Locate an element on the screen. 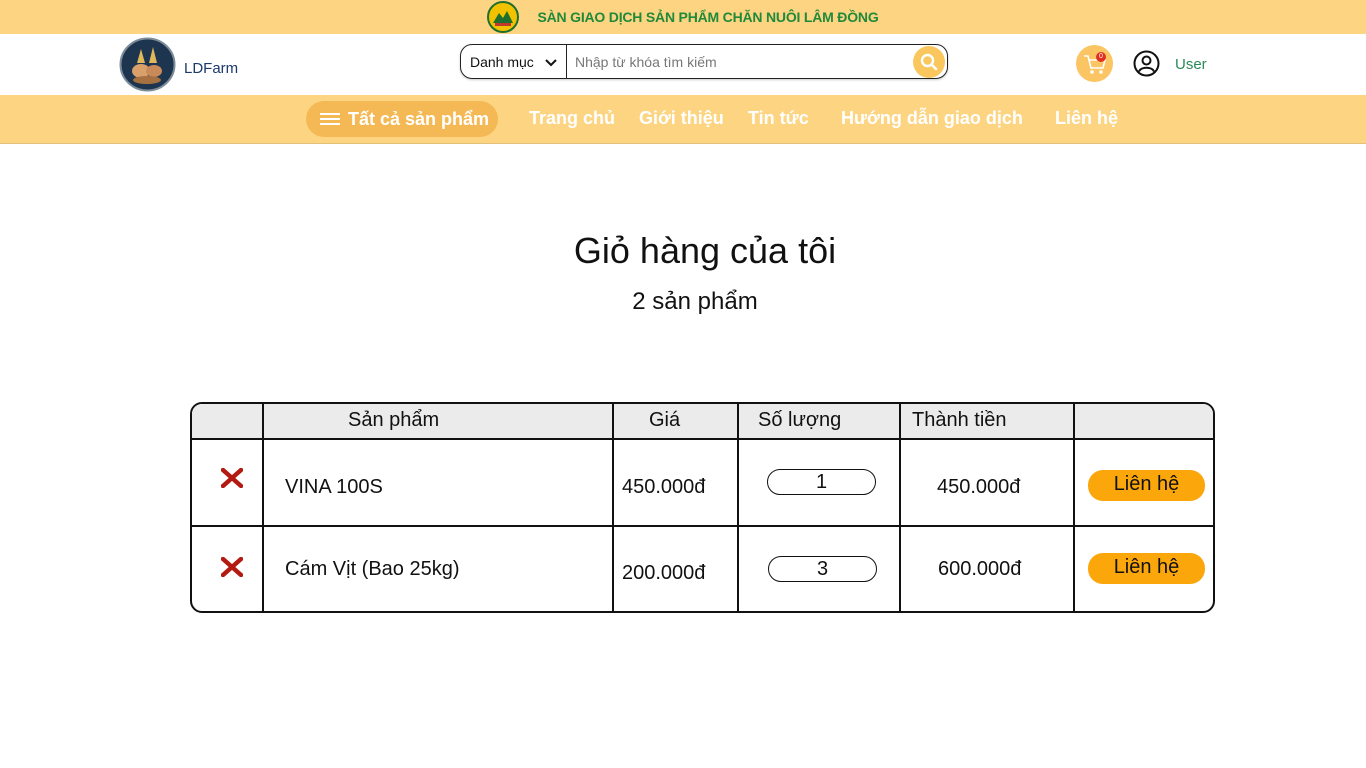  column-header-total: Thành tiền is located at coordinates (959, 420).